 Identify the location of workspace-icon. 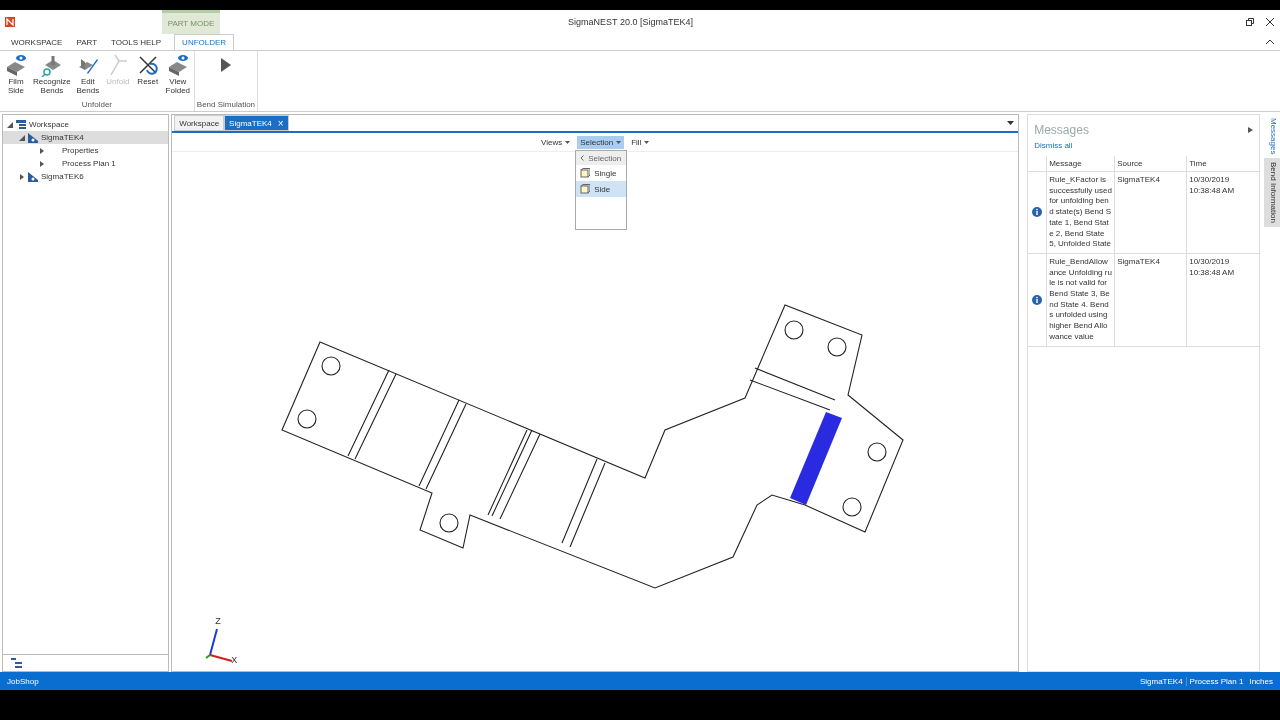
(21, 124).